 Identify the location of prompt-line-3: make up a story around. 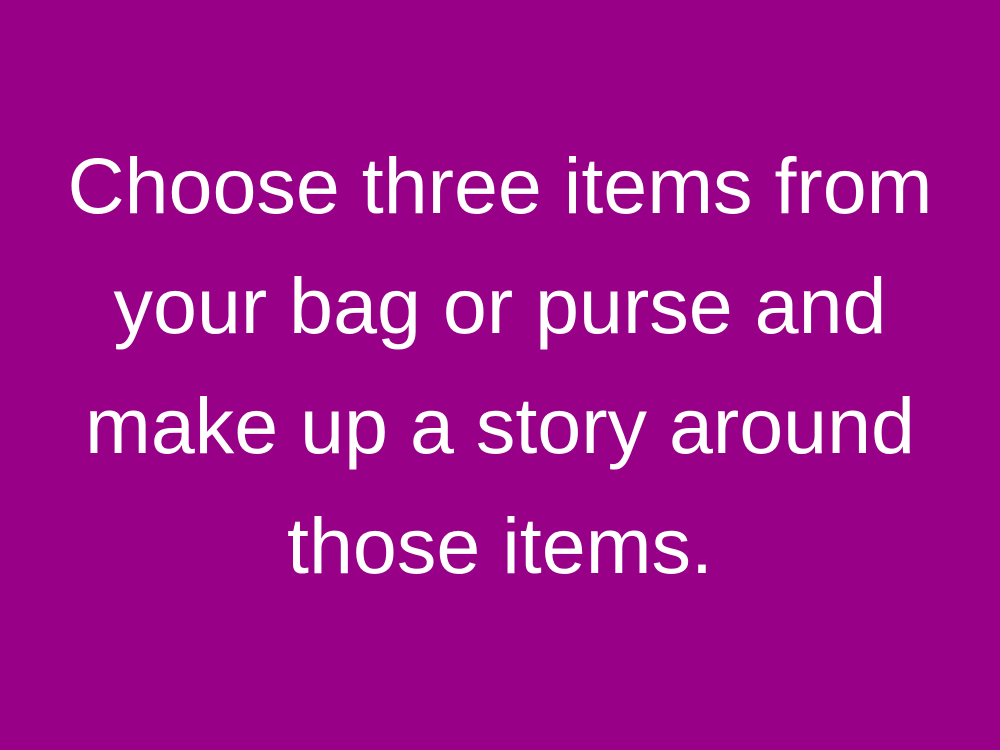
(500, 425).